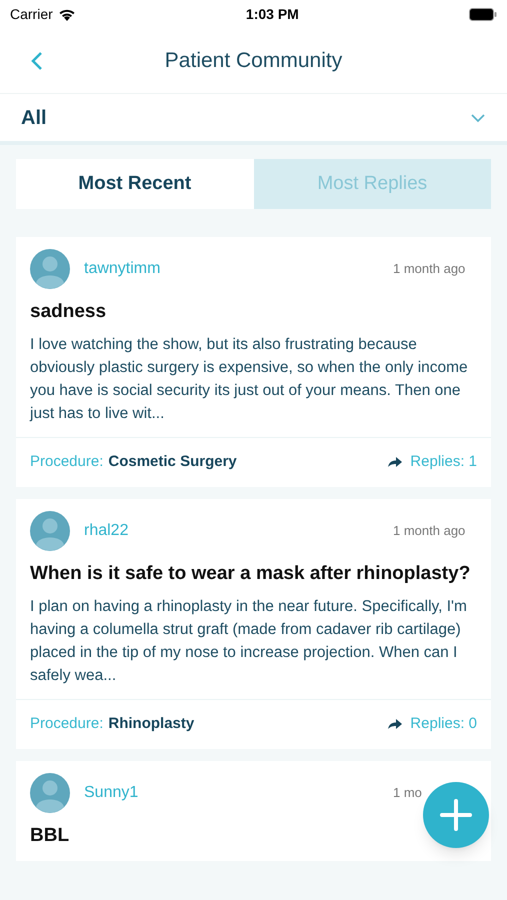 The image size is (507, 900). I want to click on post-title: When is it safe to wear a mask after rhinoplasty?, so click(251, 574).